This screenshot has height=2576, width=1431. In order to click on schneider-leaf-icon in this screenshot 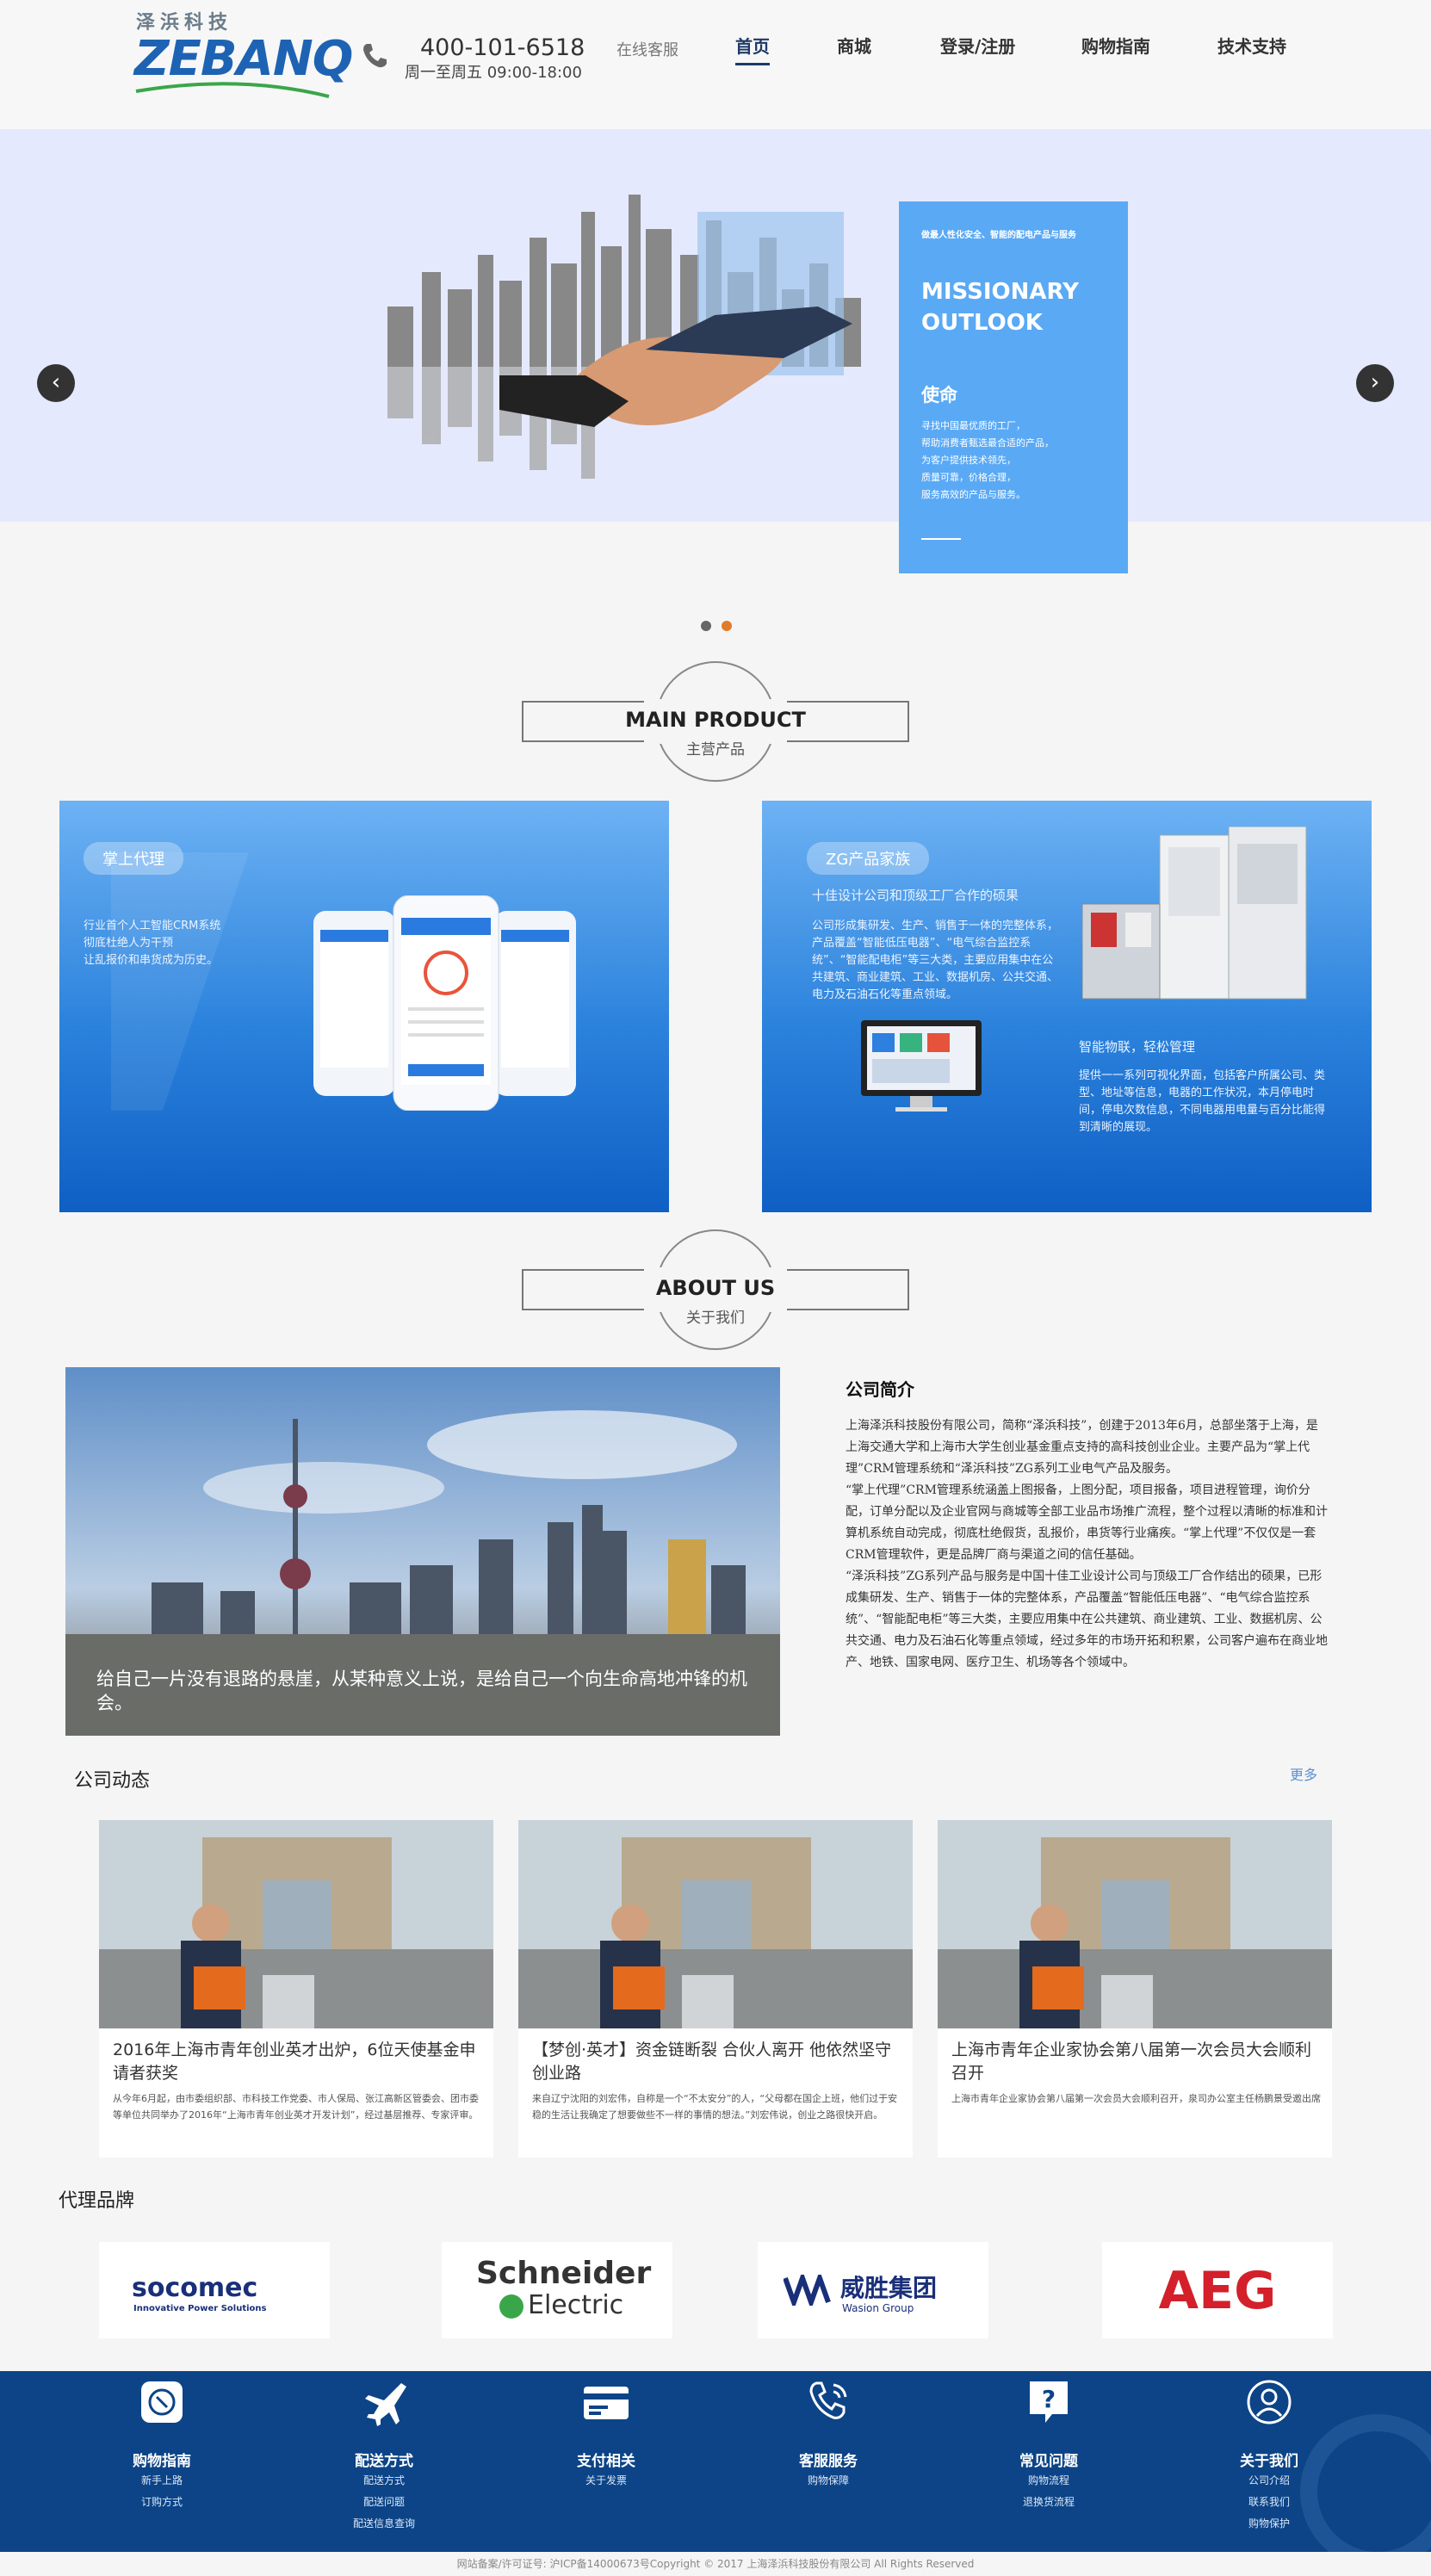, I will do `click(511, 2306)`.